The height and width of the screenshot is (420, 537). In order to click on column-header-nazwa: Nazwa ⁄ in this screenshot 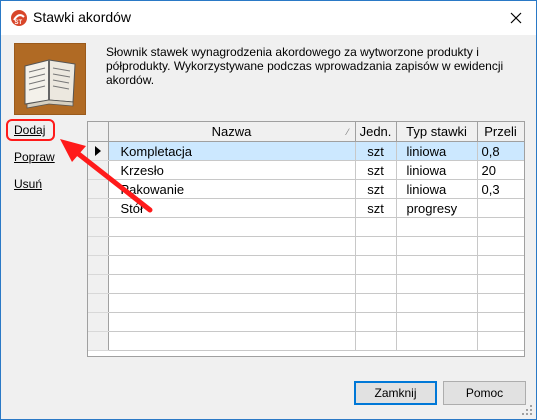, I will do `click(232, 132)`.